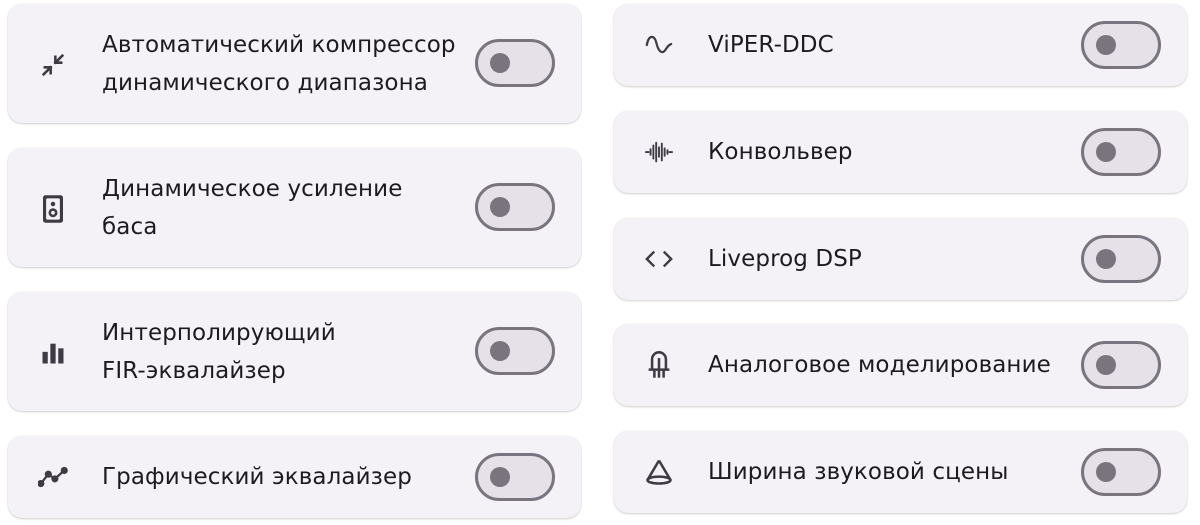 This screenshot has width=1200, height=525. I want to click on card-convolver: Конвольвер, so click(900, 152).